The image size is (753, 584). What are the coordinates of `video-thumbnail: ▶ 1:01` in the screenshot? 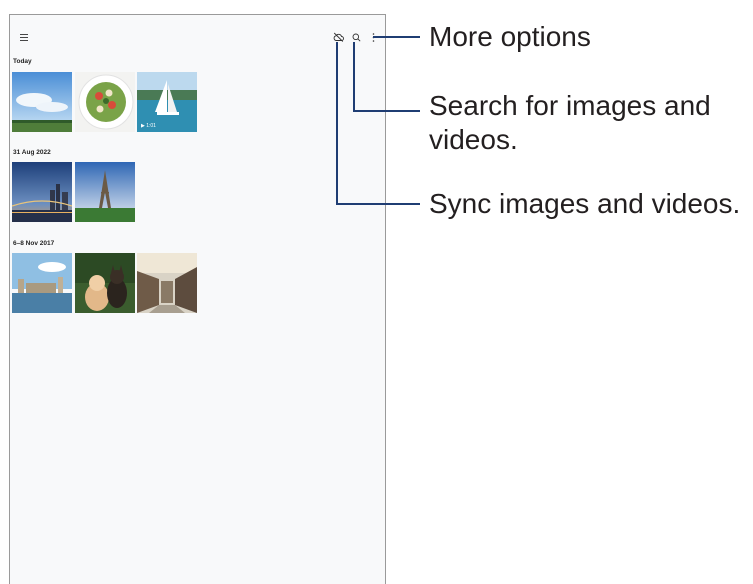 It's located at (167, 102).